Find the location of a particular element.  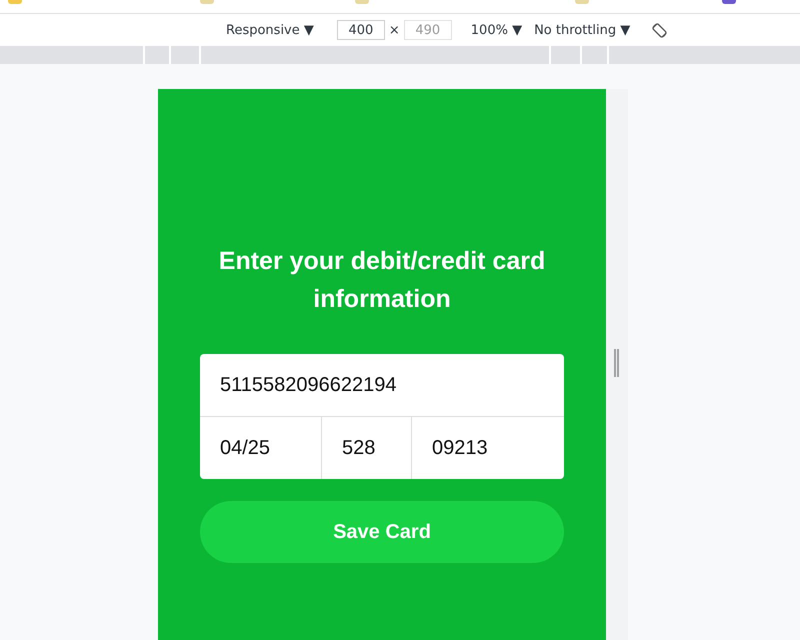

card-detail-field: 04/25 is located at coordinates (260, 448).